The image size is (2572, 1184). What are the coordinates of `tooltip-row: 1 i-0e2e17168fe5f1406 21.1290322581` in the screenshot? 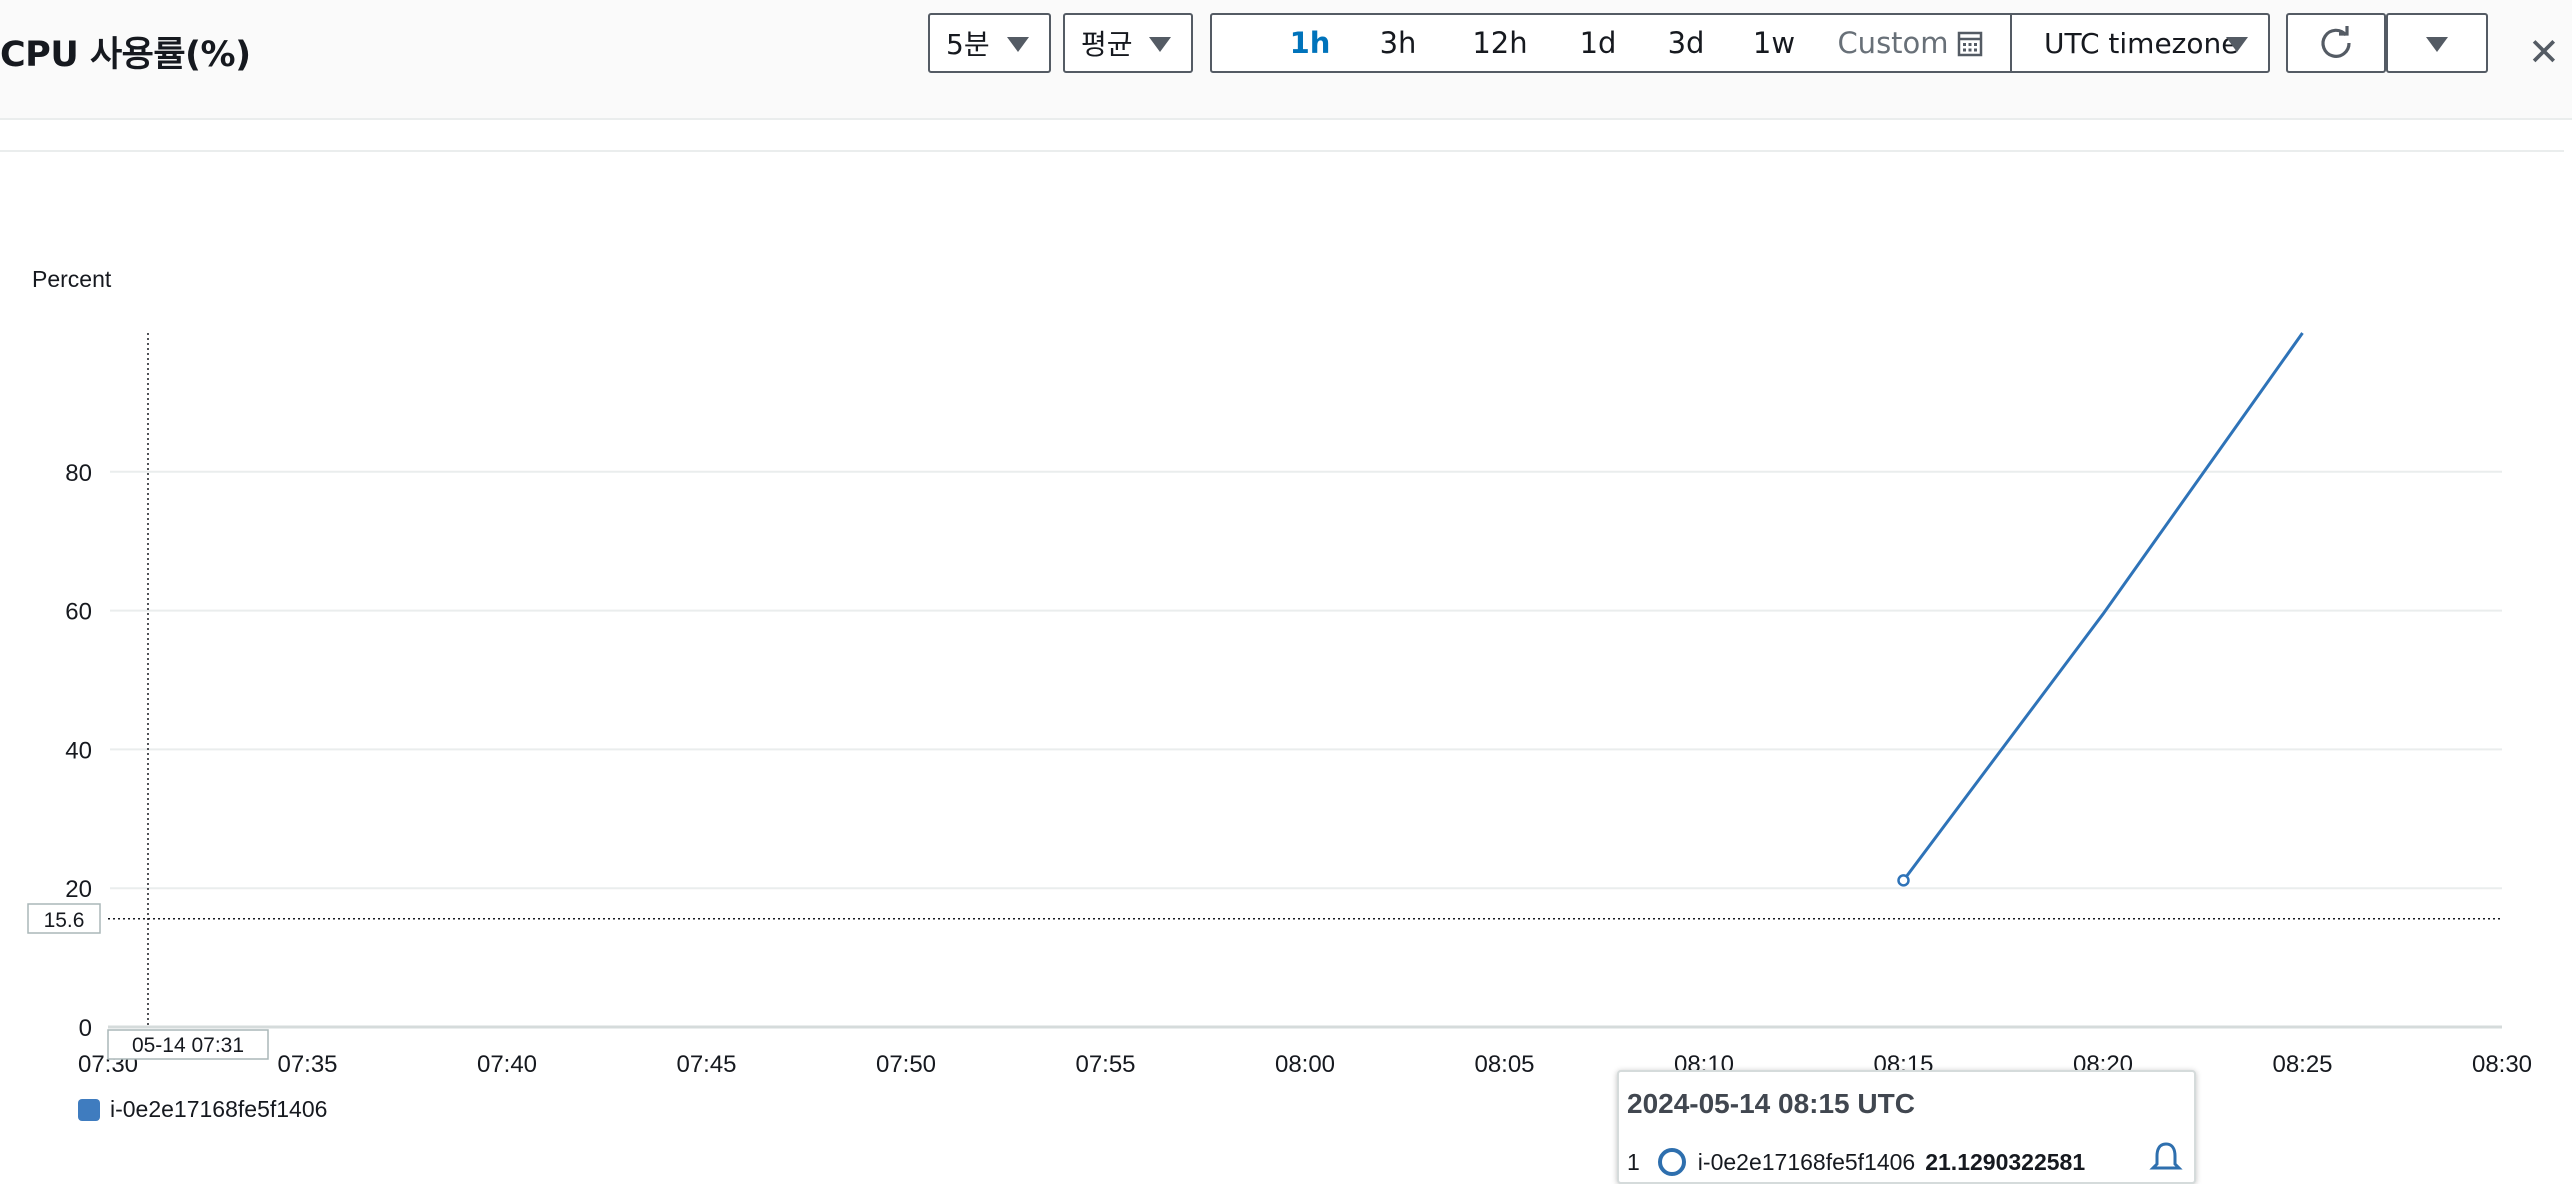 It's located at (1856, 1162).